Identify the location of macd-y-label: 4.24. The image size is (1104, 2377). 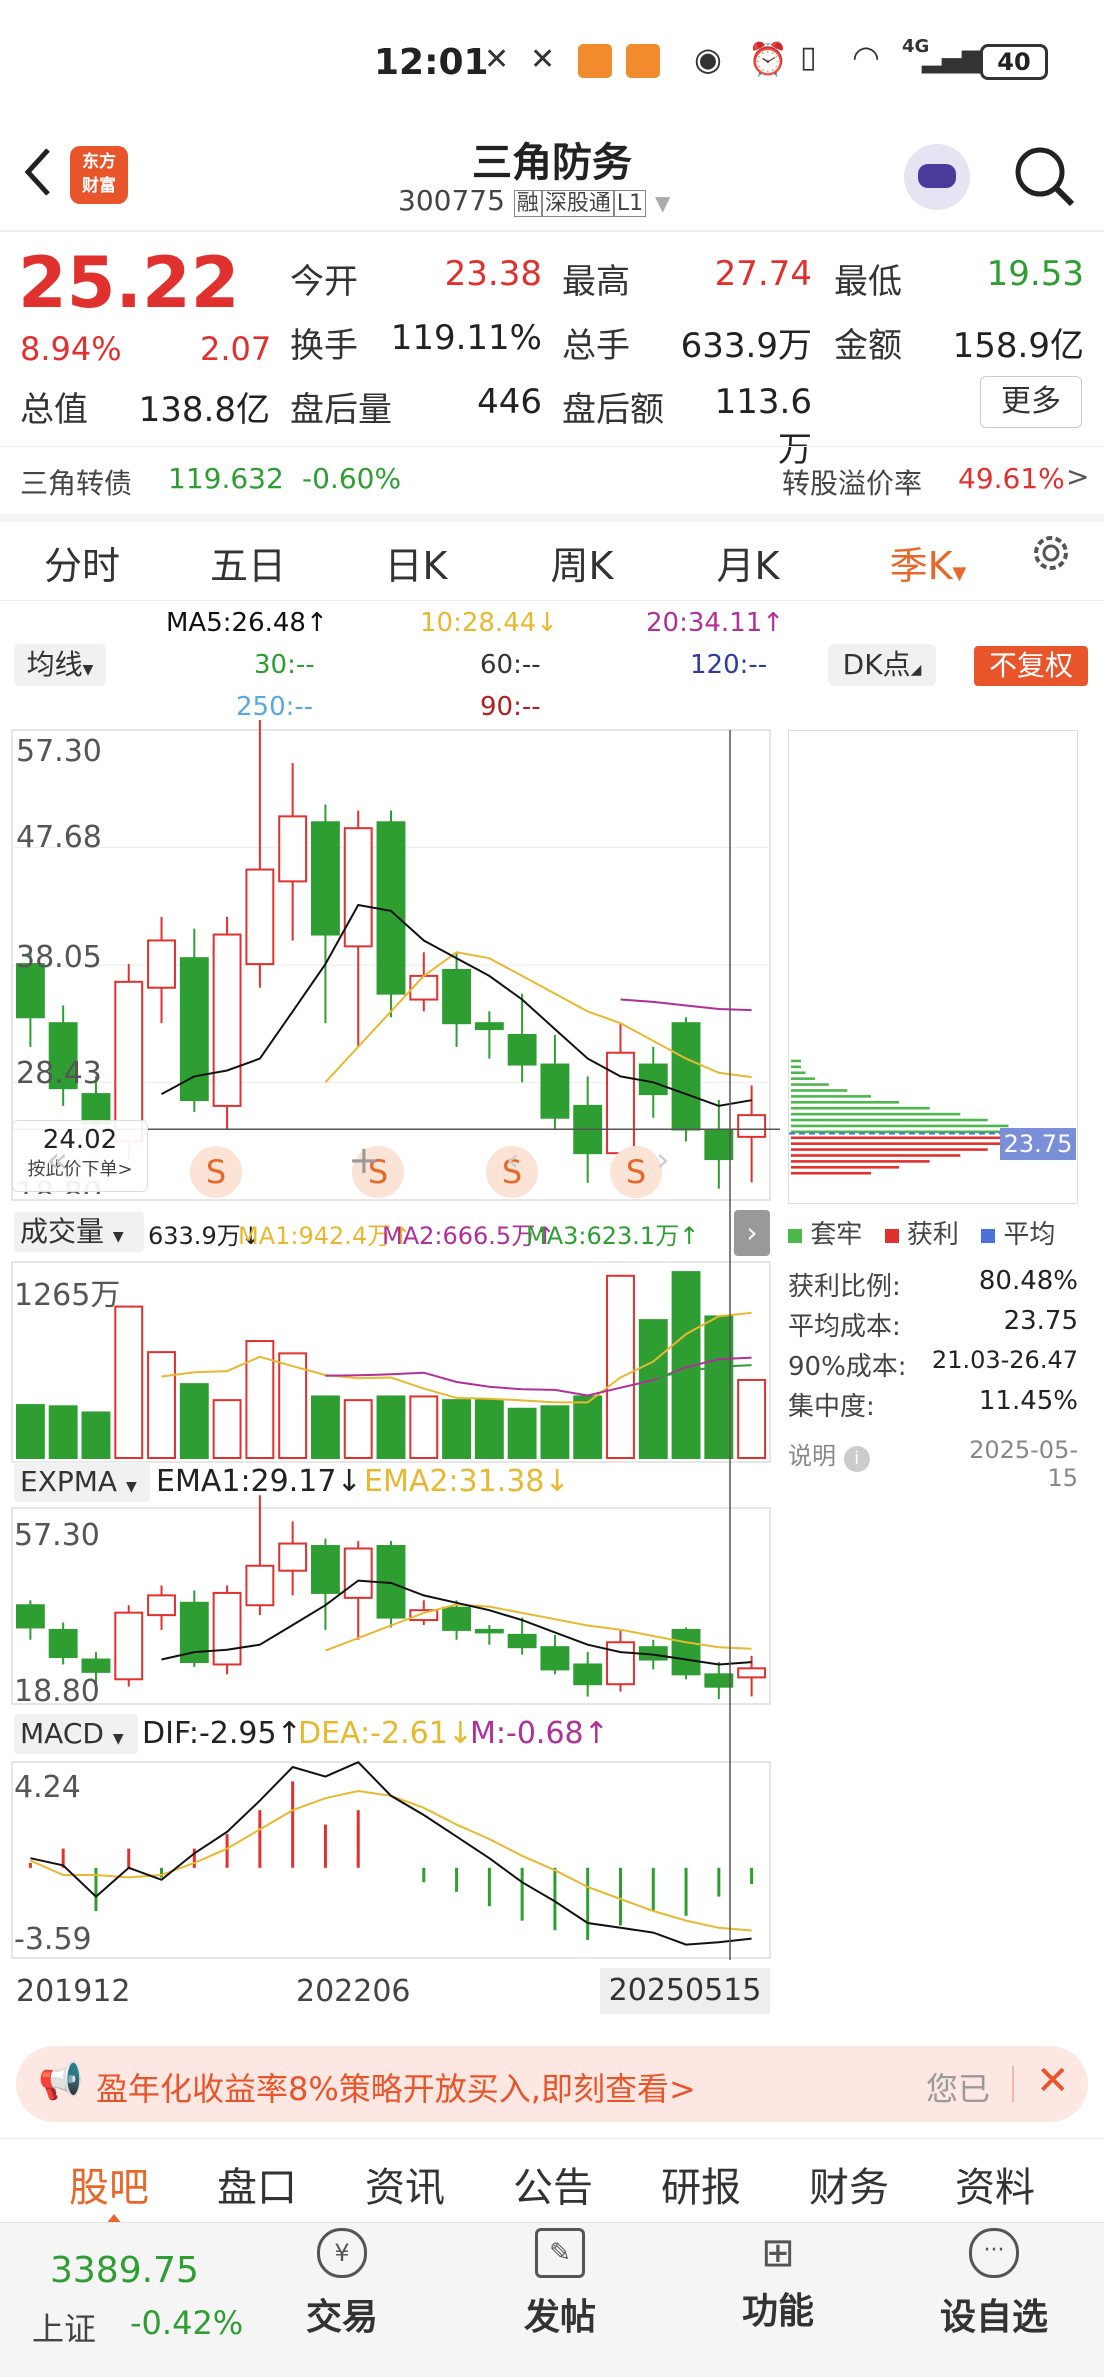
(47, 1787).